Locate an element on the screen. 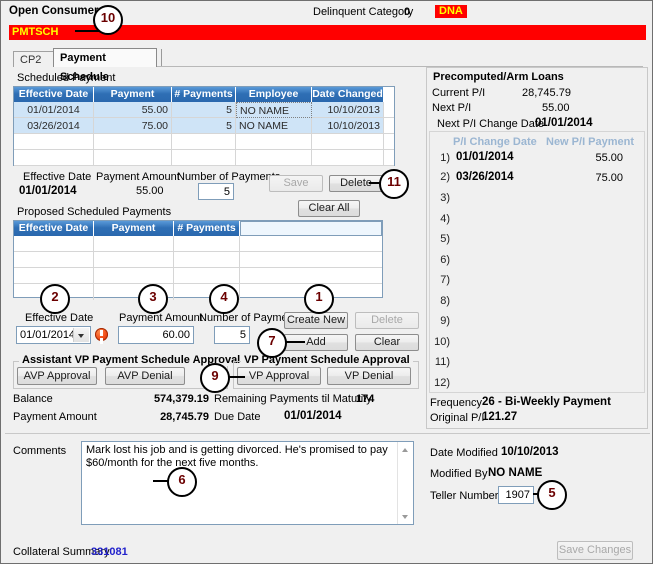 The height and width of the screenshot is (564, 653). create-new-button: Create New is located at coordinates (316, 320).